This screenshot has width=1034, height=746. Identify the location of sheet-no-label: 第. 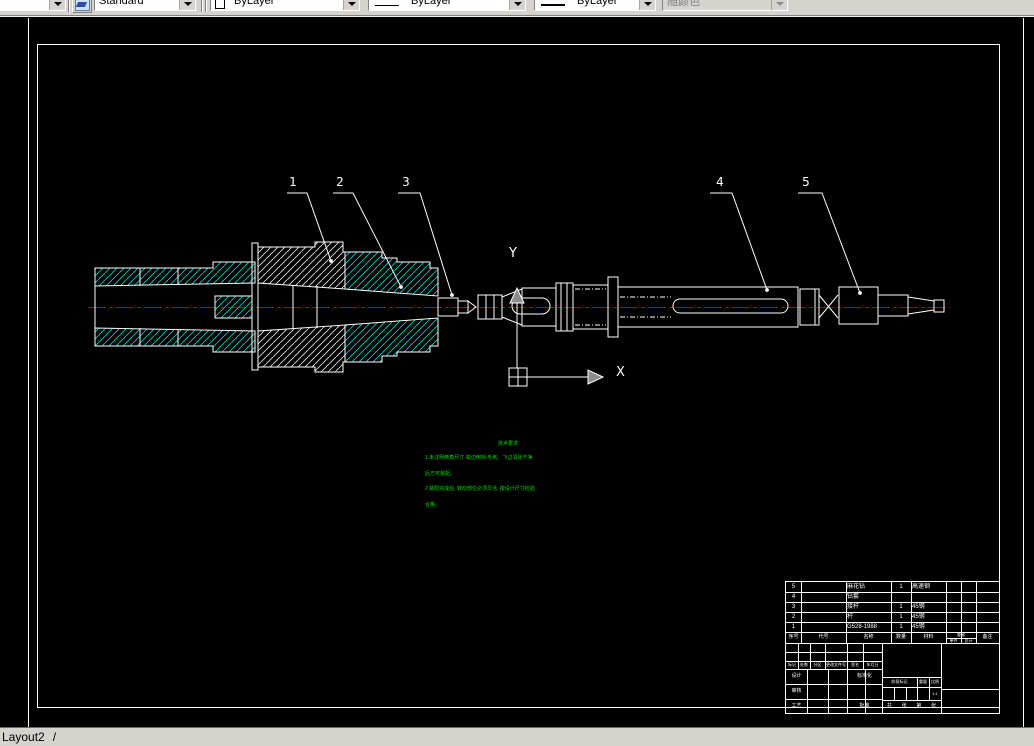
(919, 706).